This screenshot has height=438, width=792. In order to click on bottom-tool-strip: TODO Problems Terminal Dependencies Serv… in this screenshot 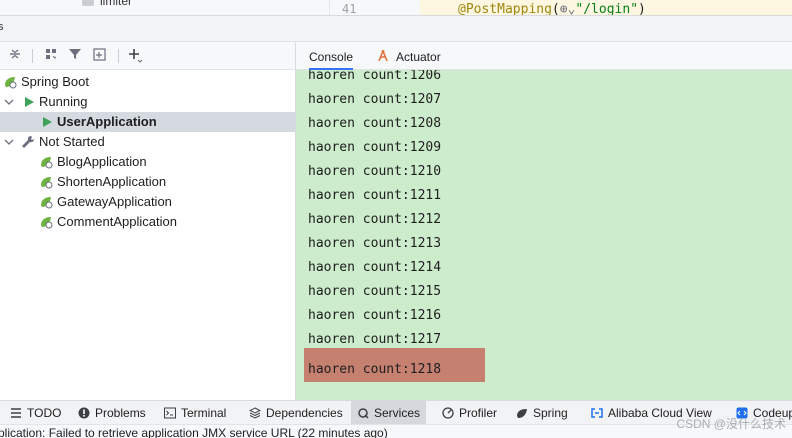, I will do `click(396, 412)`.